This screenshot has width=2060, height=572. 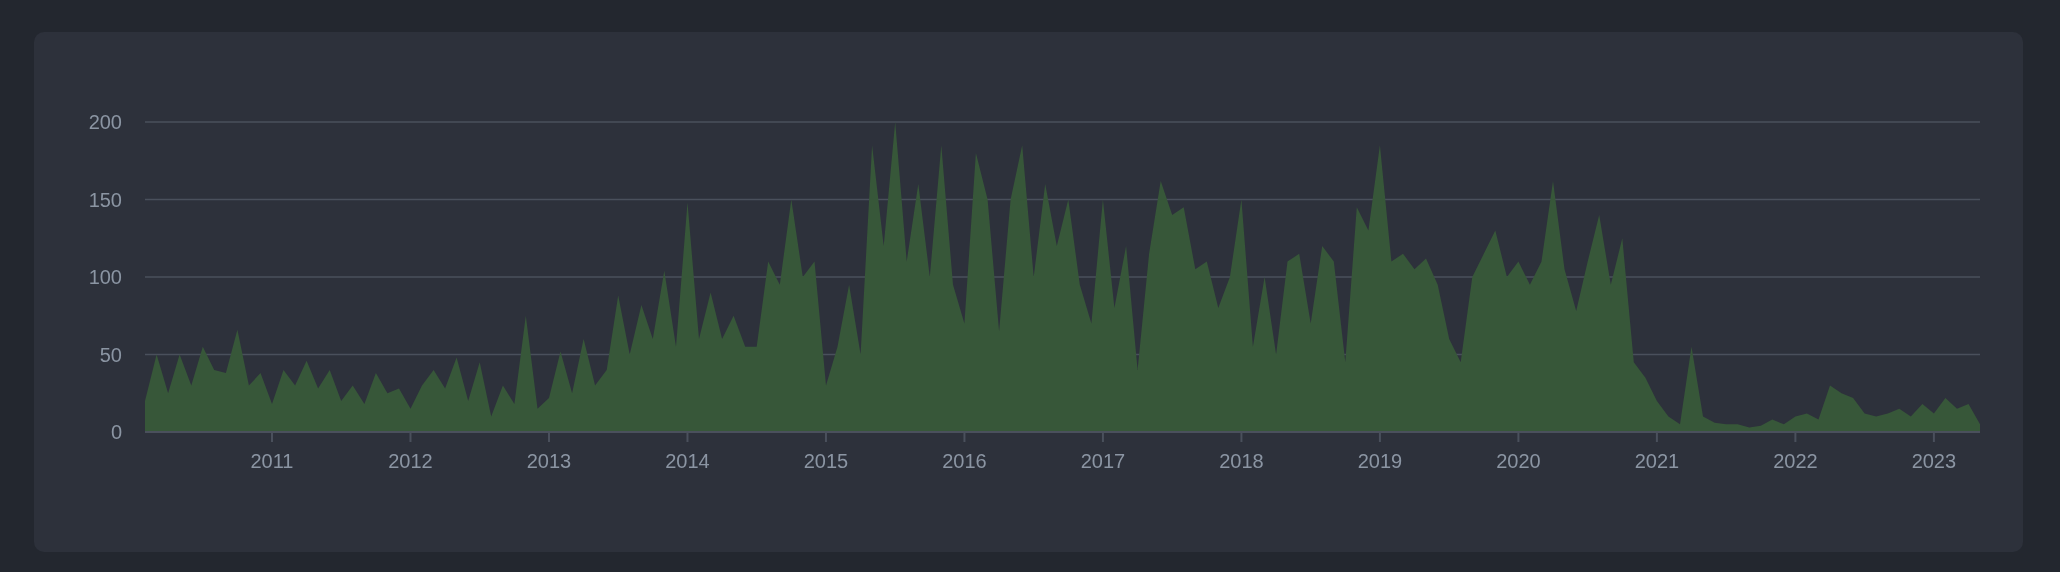 What do you see at coordinates (964, 461) in the screenshot?
I see `axis-label: 2016` at bounding box center [964, 461].